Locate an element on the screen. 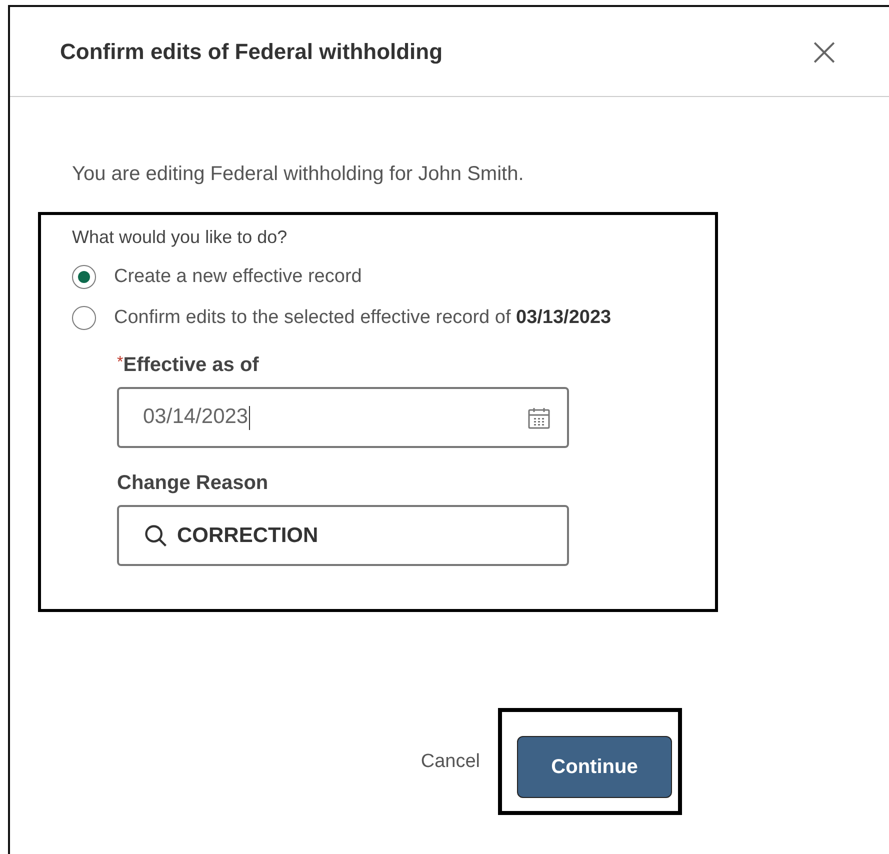 The width and height of the screenshot is (889, 854). required-mark: * is located at coordinates (120, 362).